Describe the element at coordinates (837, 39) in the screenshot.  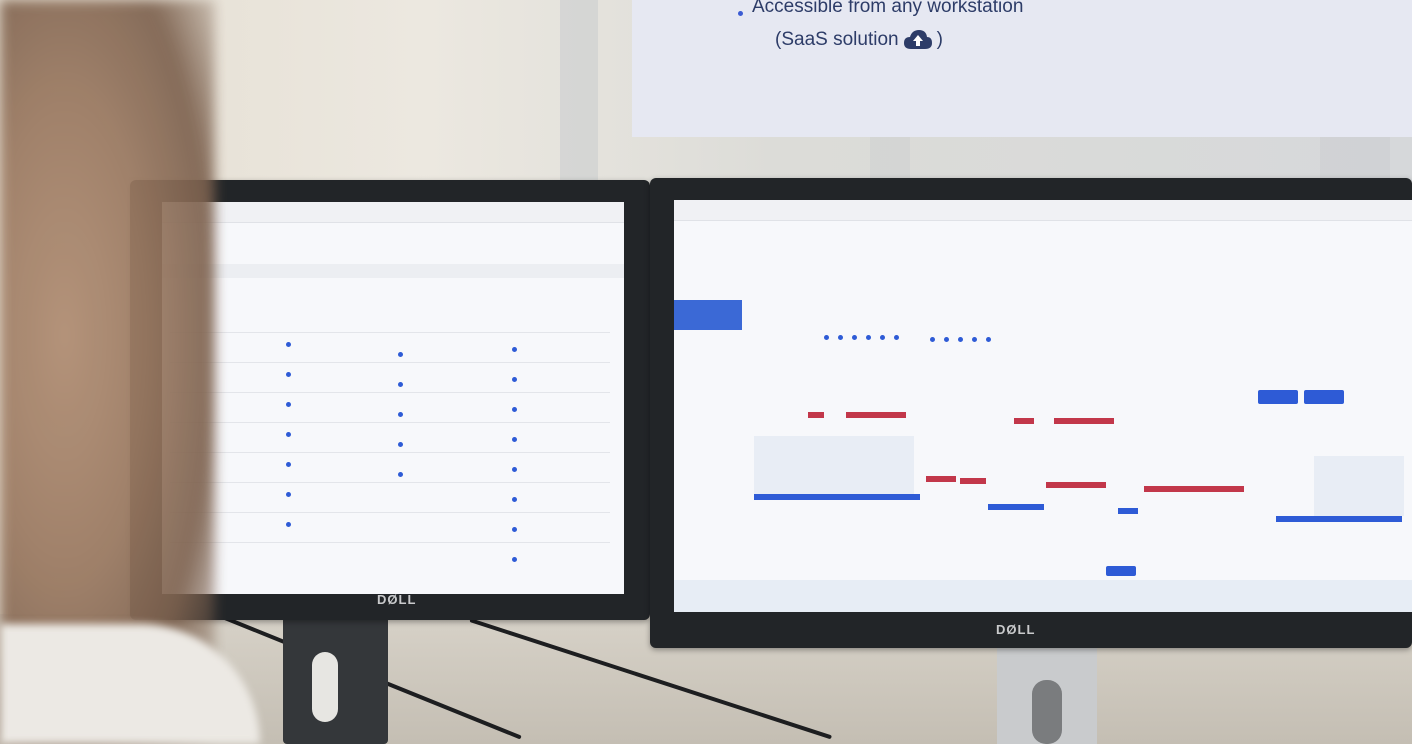
I see `saas-label: (SaaS solution` at that location.